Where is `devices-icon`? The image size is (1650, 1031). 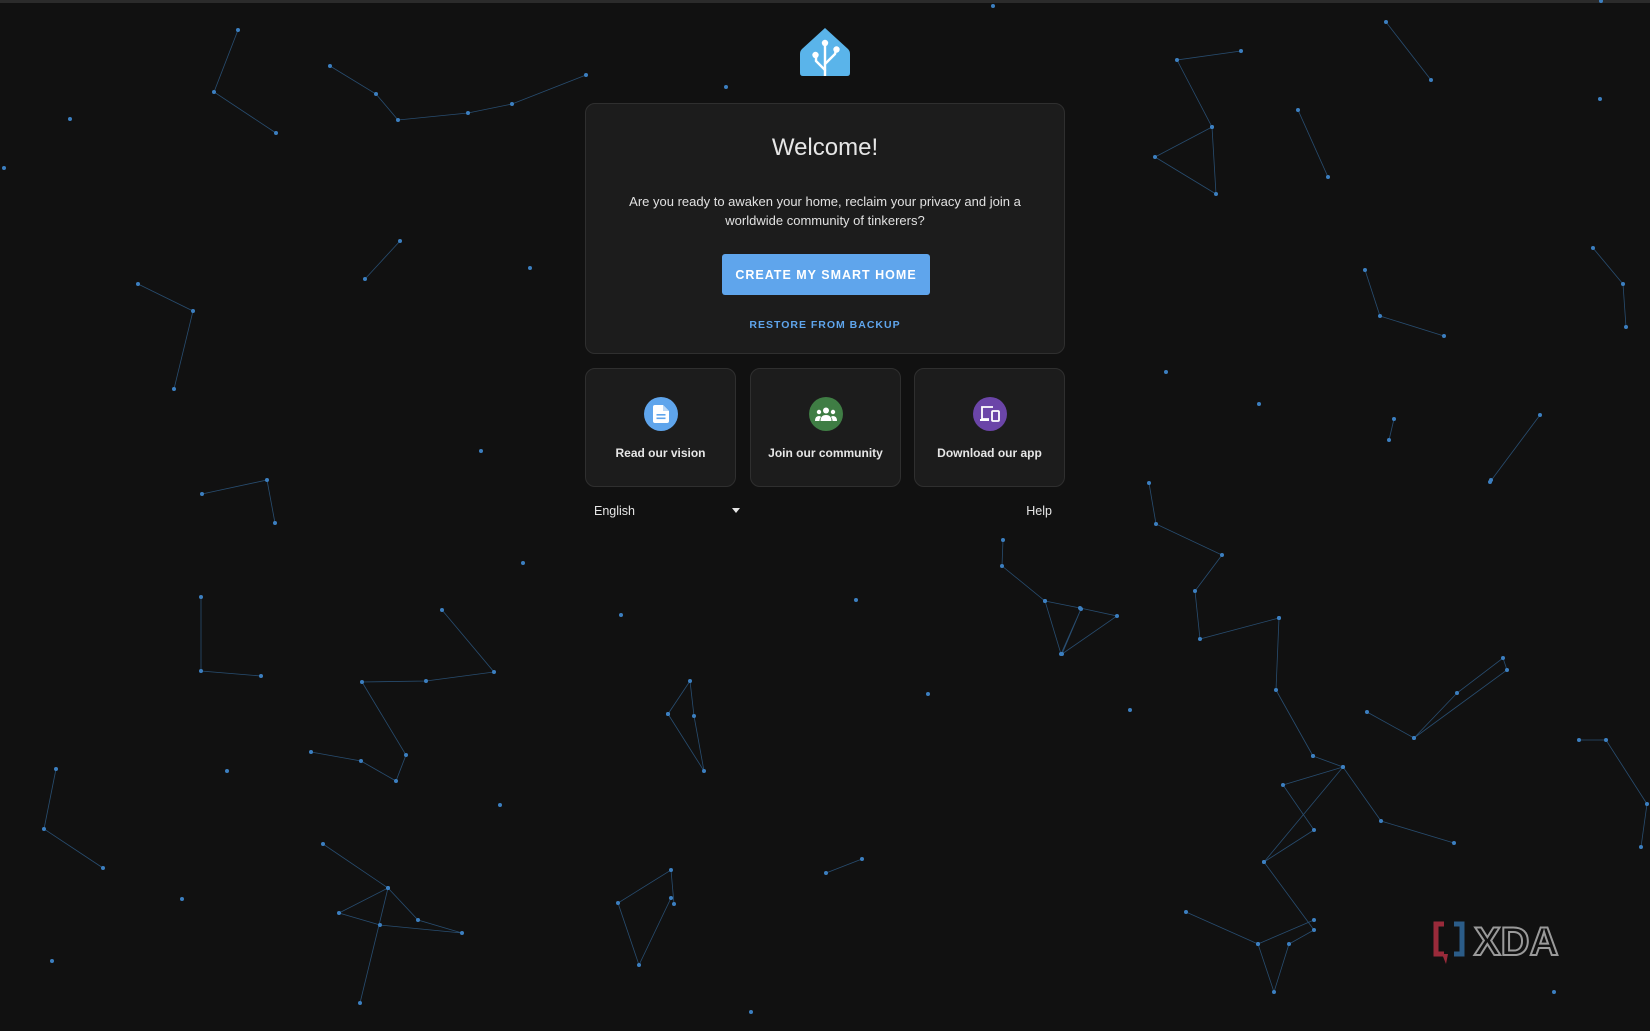
devices-icon is located at coordinates (990, 414).